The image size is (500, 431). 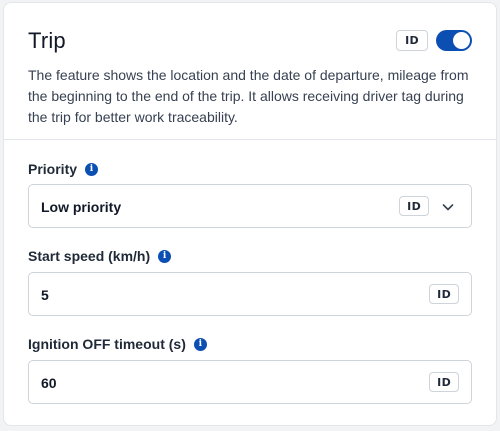 I want to click on ignition-timeout-label: Ignition OFF timeout (s), so click(x=107, y=344).